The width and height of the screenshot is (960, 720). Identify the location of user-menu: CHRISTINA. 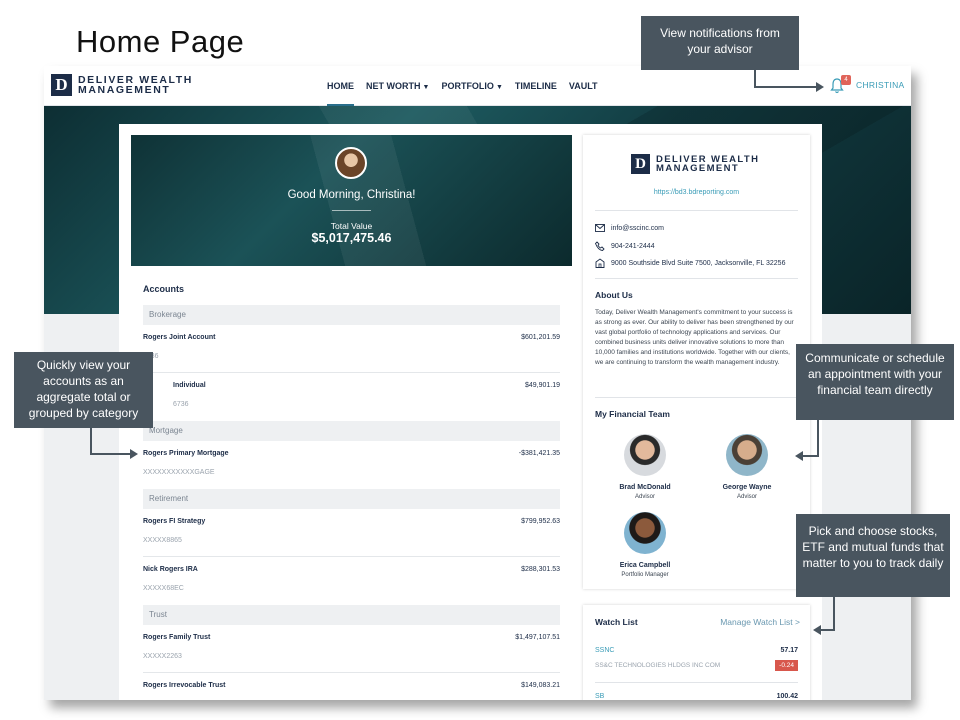
(880, 85).